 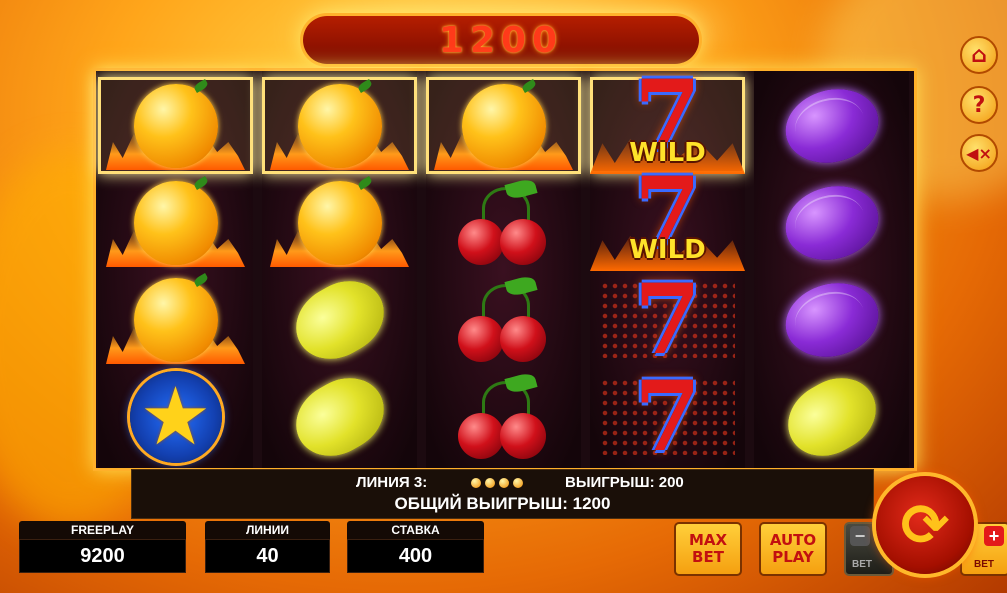 I want to click on wild-label: WILD, so click(x=667, y=250).